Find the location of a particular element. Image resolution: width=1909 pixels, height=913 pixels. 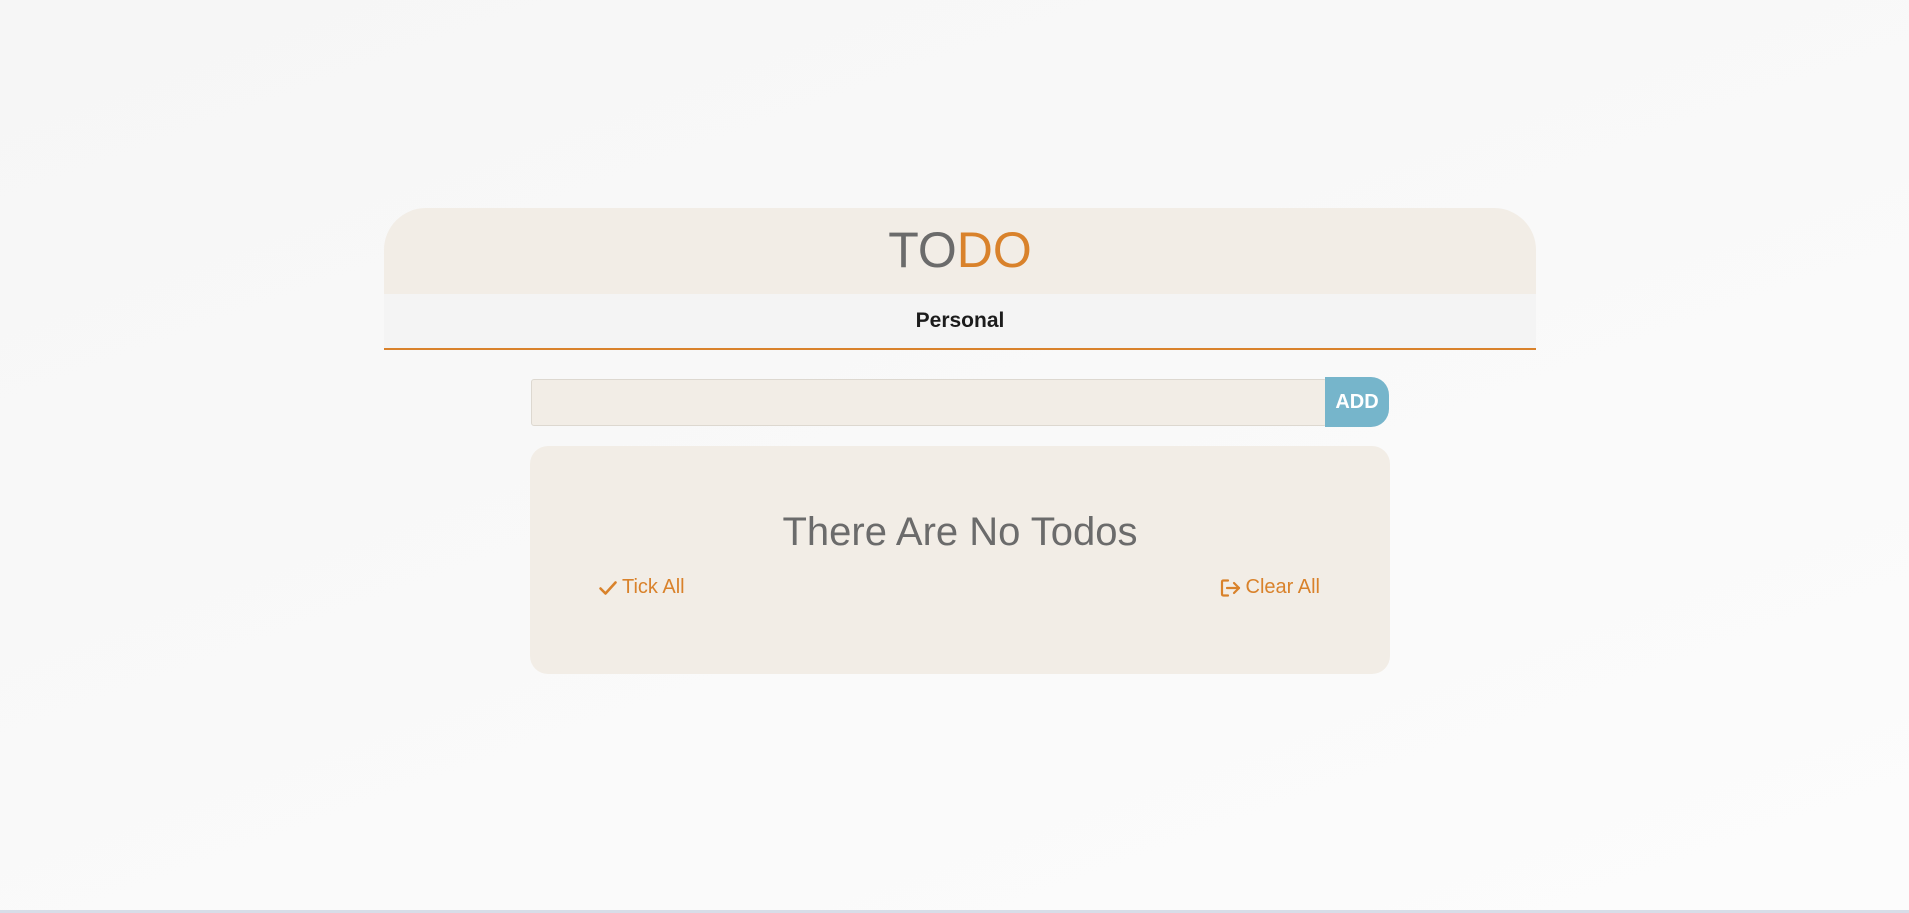

logo-to: TO is located at coordinates (922, 250).